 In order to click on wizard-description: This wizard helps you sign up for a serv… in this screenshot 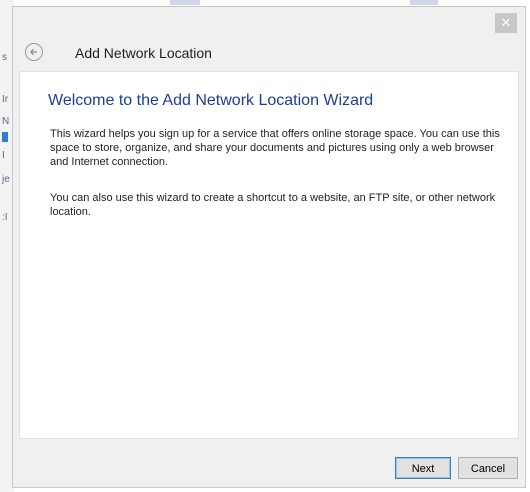, I will do `click(275, 148)`.